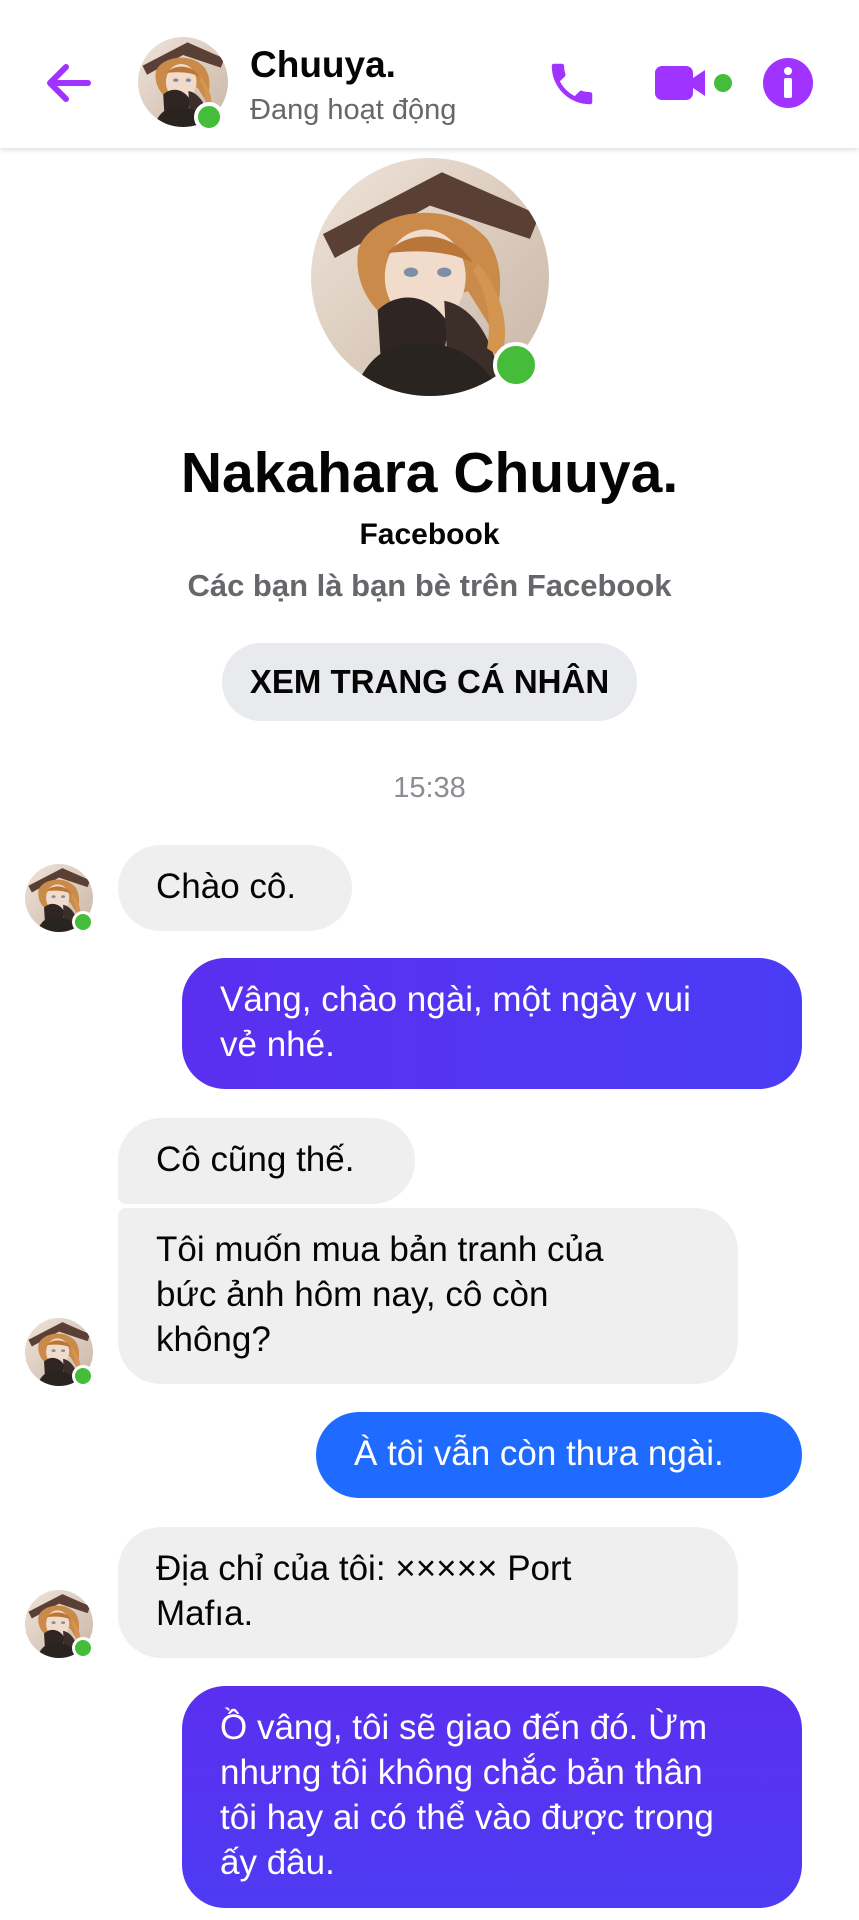 The image size is (859, 1920). I want to click on video-camera-icon, so click(693, 83).